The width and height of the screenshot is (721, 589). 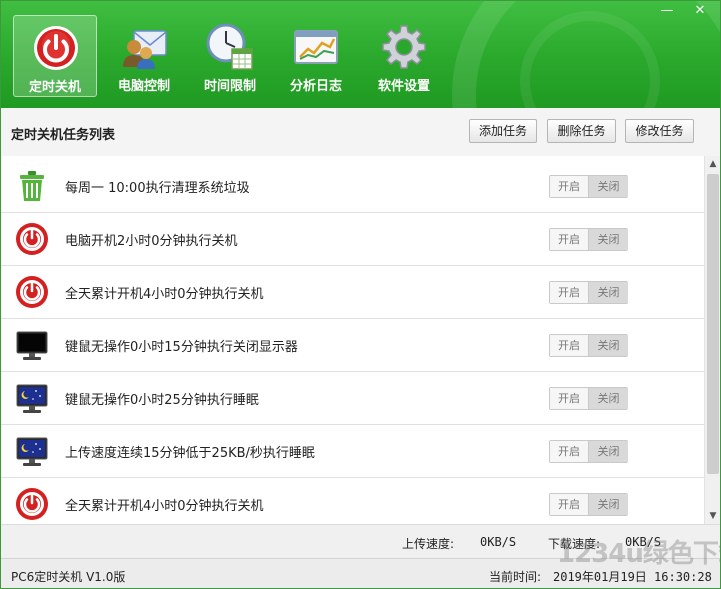 I want to click on list-title: 定时关机任务列表, so click(x=63, y=135).